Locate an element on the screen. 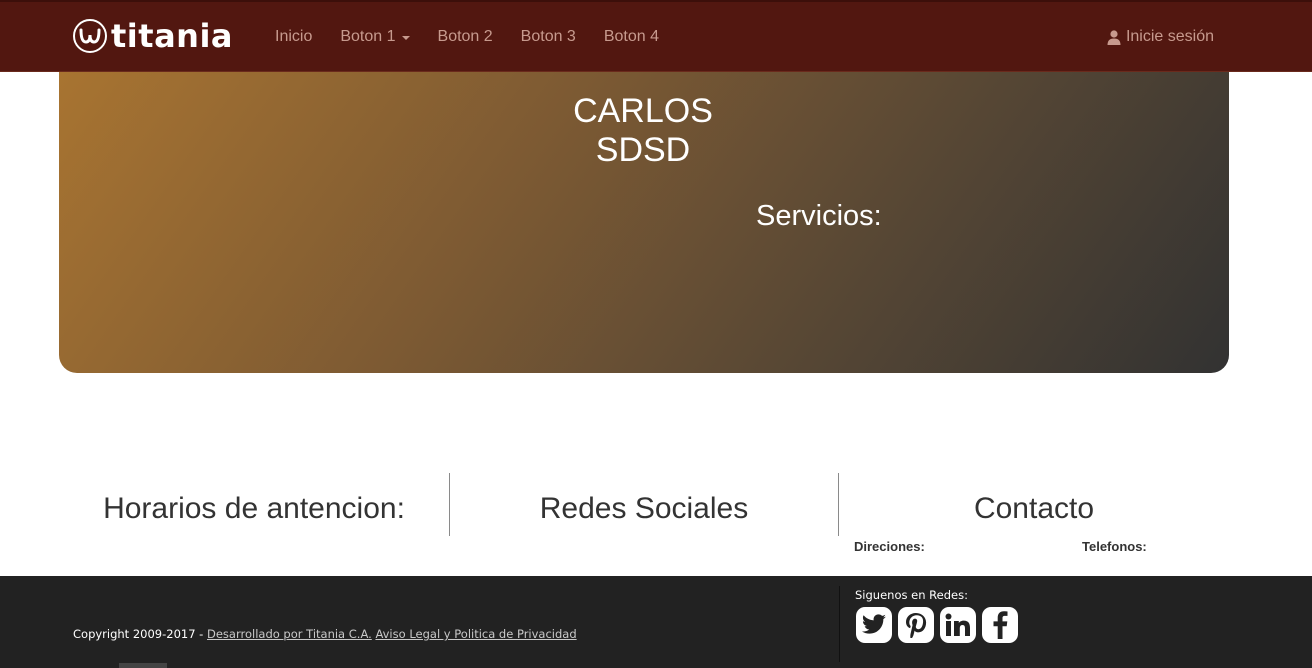  nav-item-label: Boton 2 is located at coordinates (465, 36).